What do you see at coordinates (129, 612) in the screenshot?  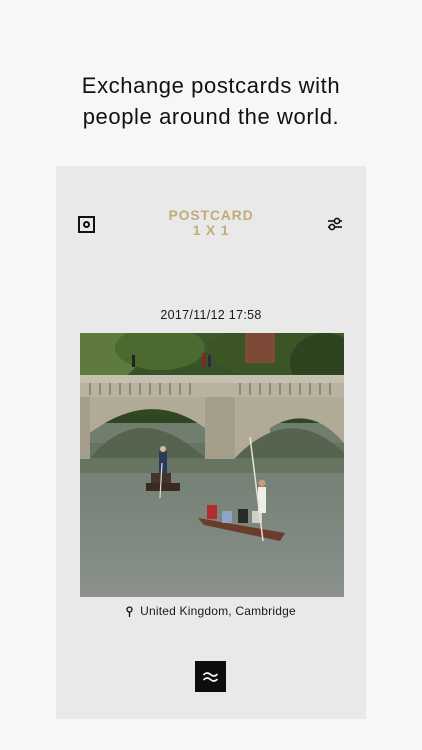 I see `pin-icon` at bounding box center [129, 612].